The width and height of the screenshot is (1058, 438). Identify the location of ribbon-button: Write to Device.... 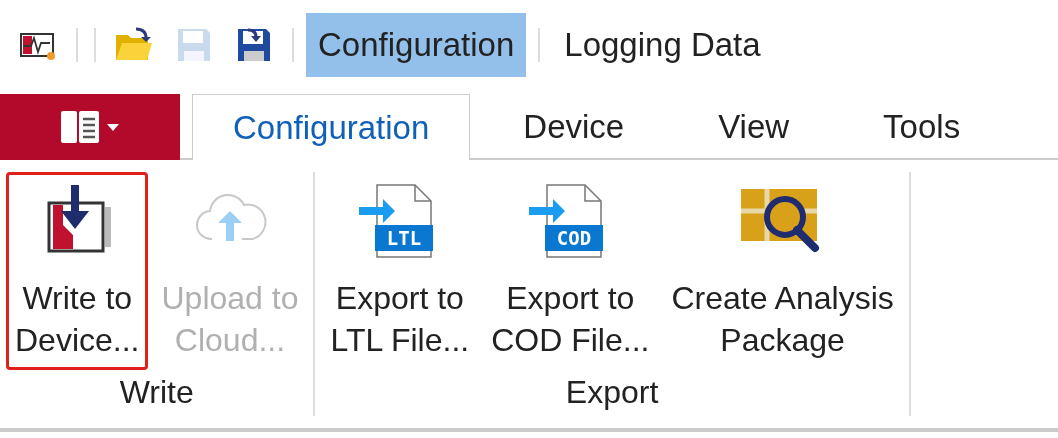
(77, 271).